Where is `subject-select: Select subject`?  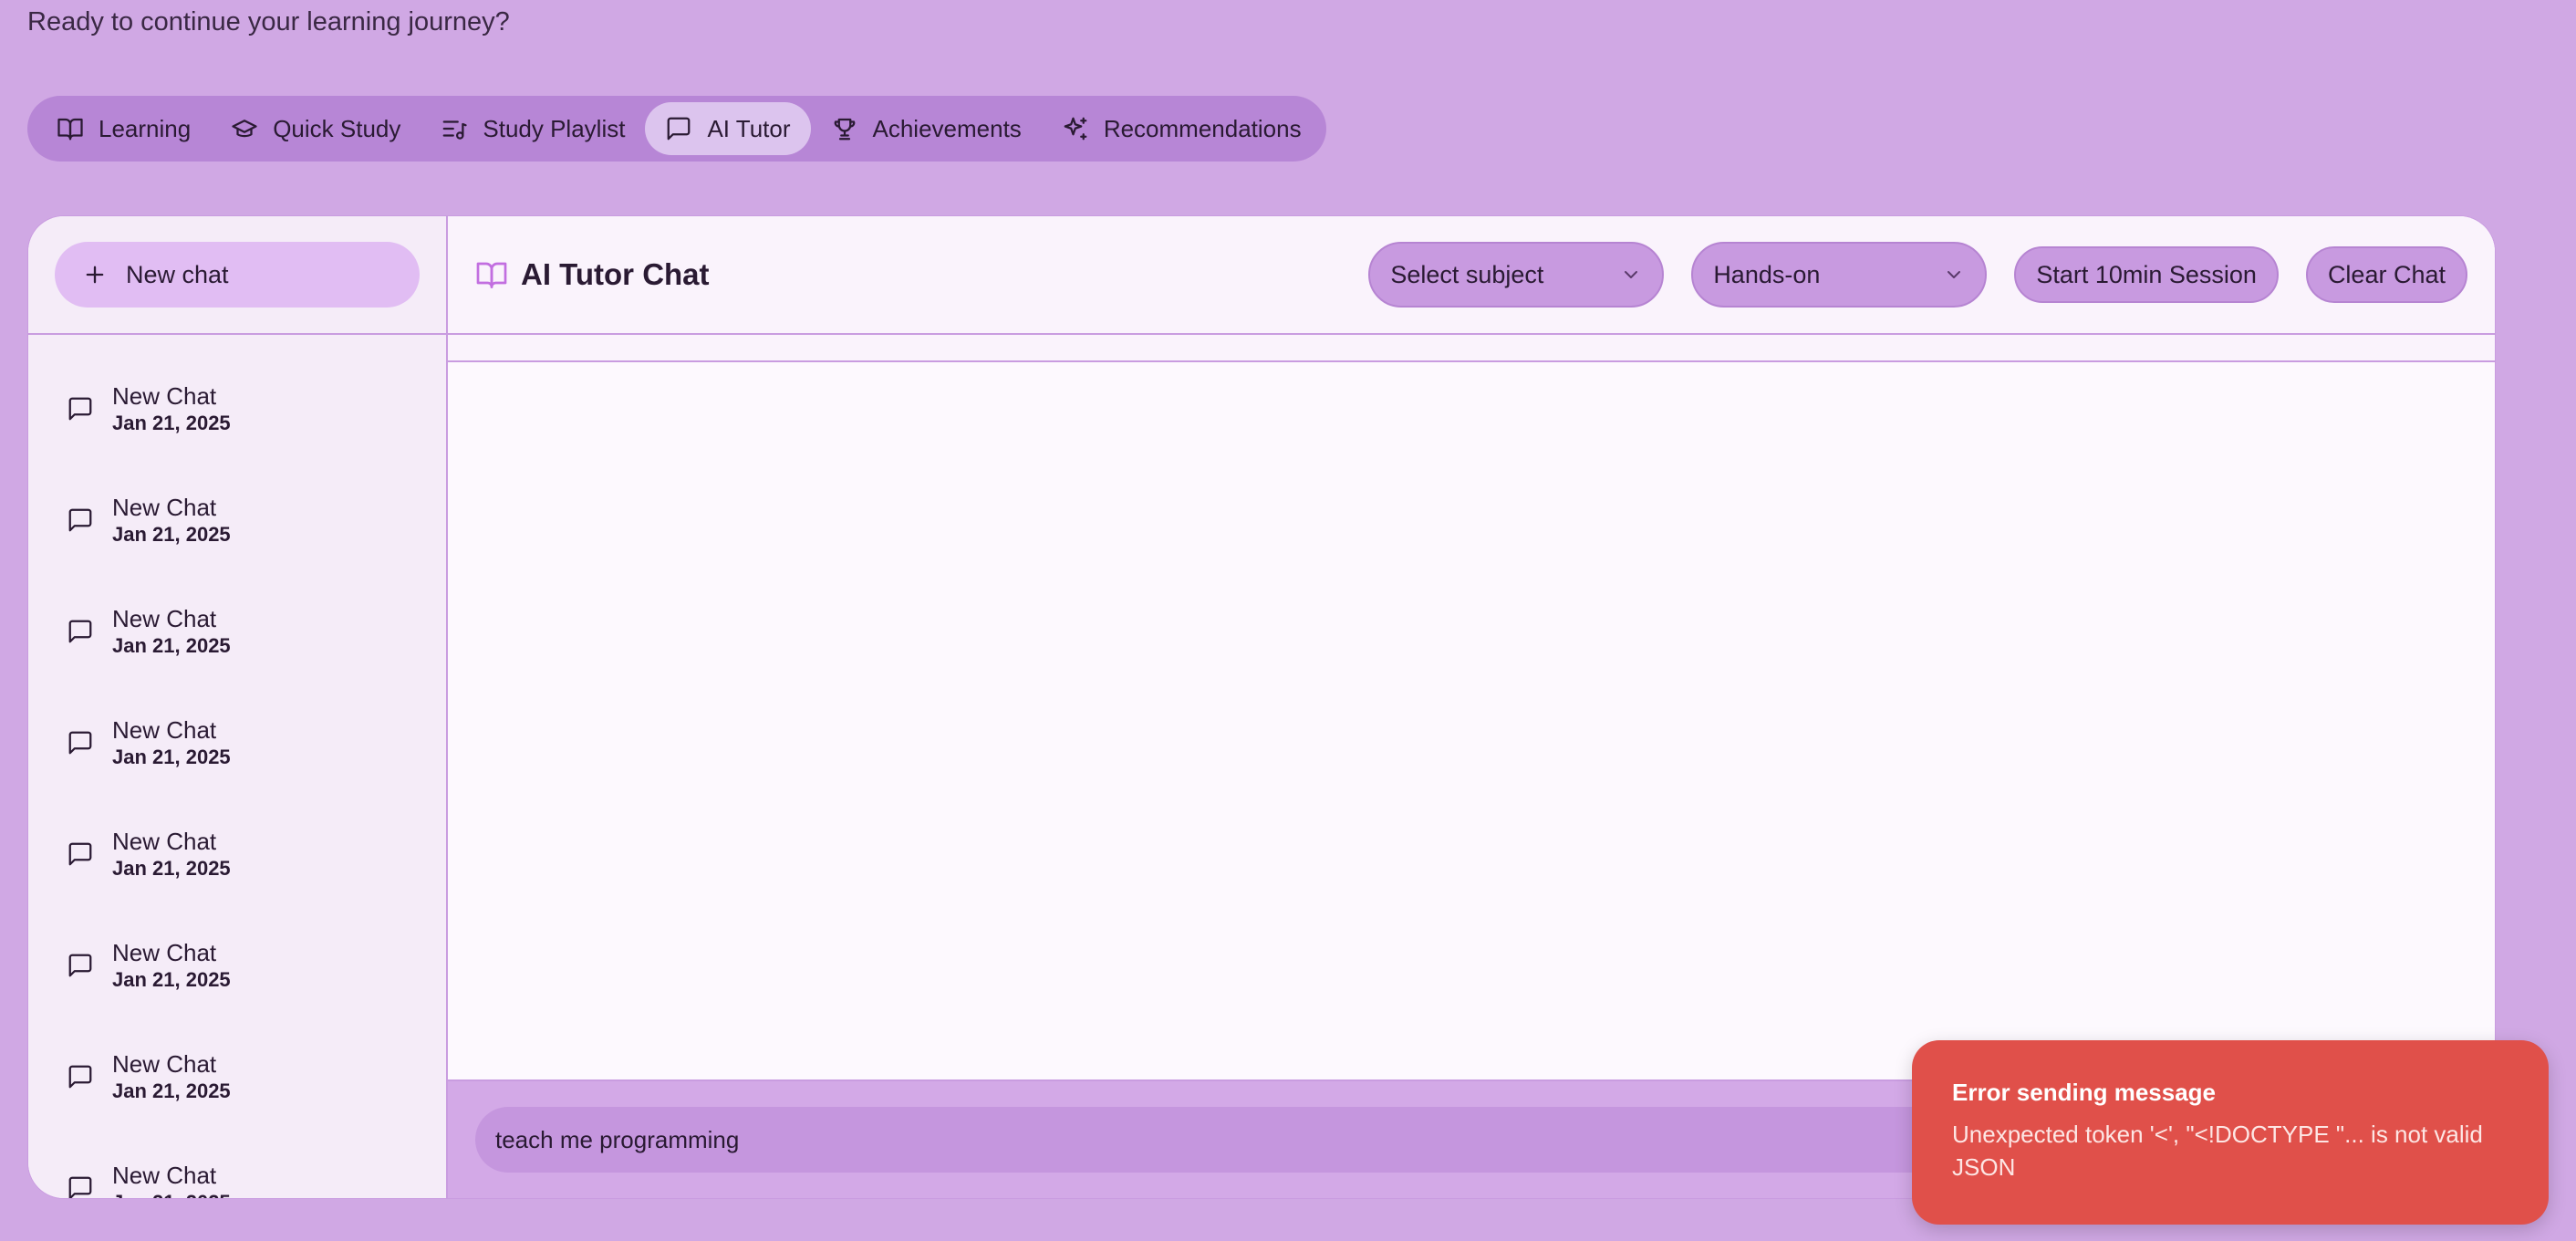
subject-select: Select subject is located at coordinates (1516, 275).